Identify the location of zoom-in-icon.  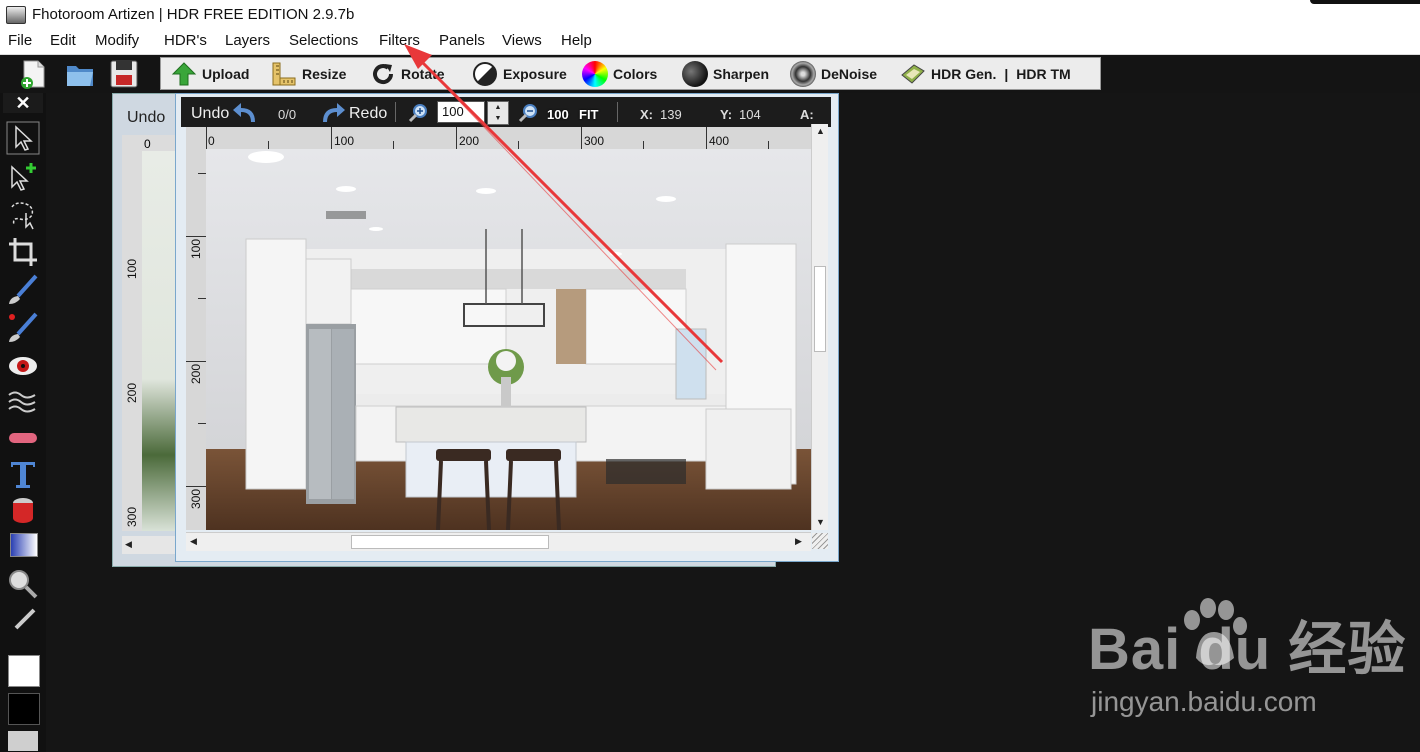
(418, 113).